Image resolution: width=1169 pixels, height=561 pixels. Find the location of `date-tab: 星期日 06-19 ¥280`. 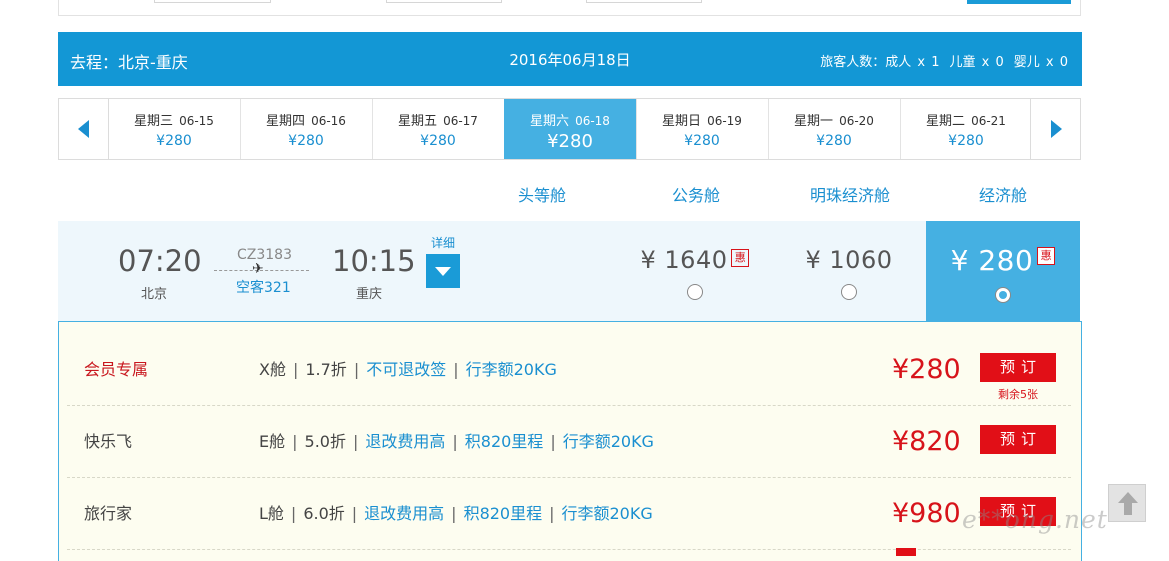

date-tab: 星期日 06-19 ¥280 is located at coordinates (702, 129).